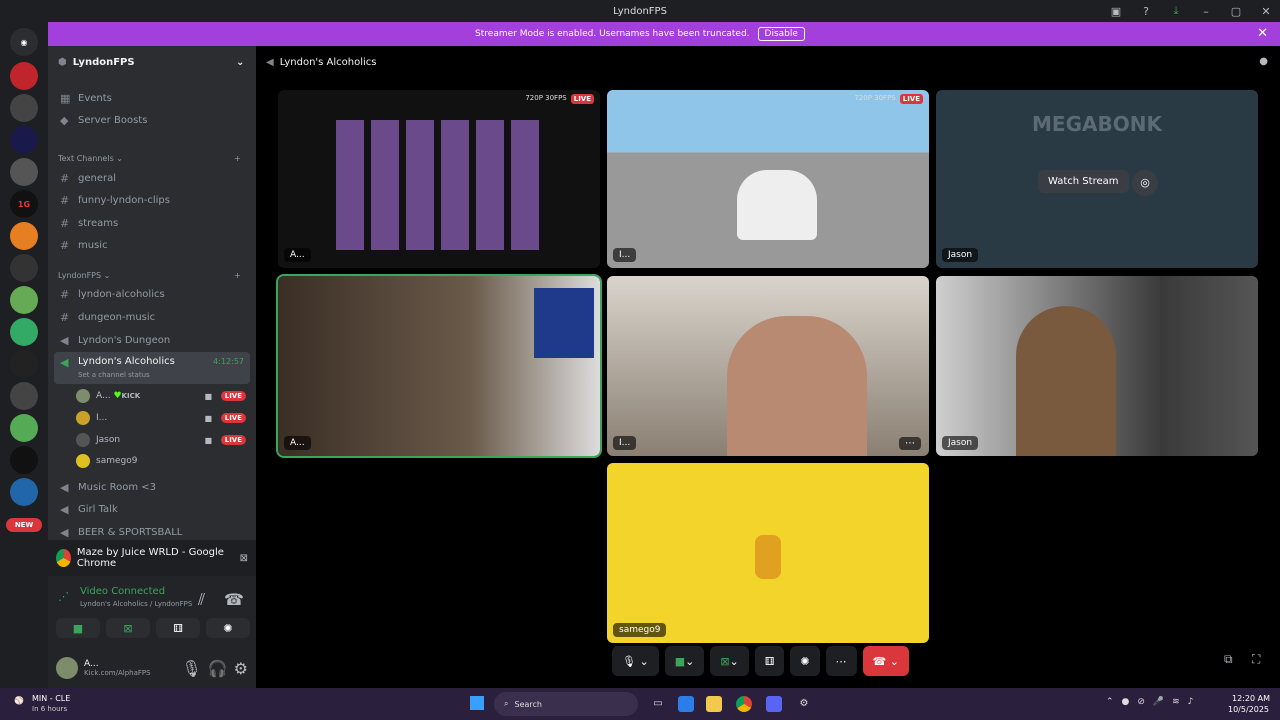 The width and height of the screenshot is (1280, 720). What do you see at coordinates (149, 275) in the screenshot?
I see `category-lyndonfps: LyndonFPS ⌄ +` at bounding box center [149, 275].